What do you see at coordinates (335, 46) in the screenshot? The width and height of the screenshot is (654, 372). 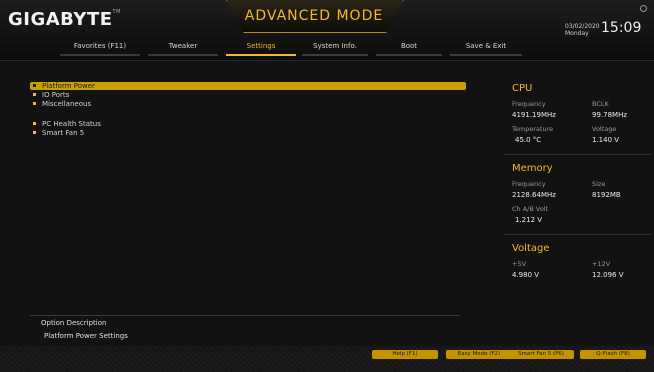 I see `tab-label: System Info.` at bounding box center [335, 46].